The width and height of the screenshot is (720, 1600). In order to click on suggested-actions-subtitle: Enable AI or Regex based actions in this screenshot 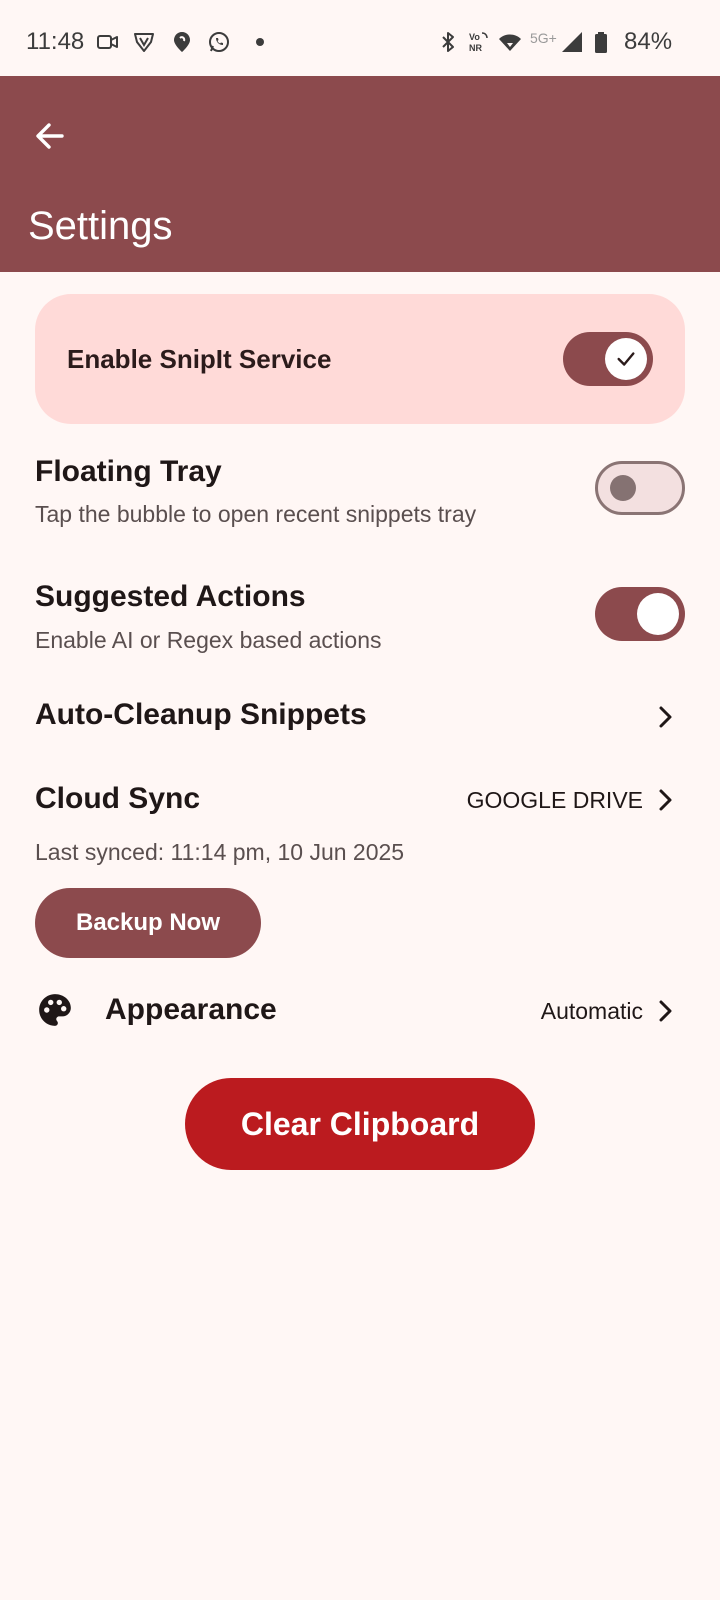, I will do `click(208, 640)`.